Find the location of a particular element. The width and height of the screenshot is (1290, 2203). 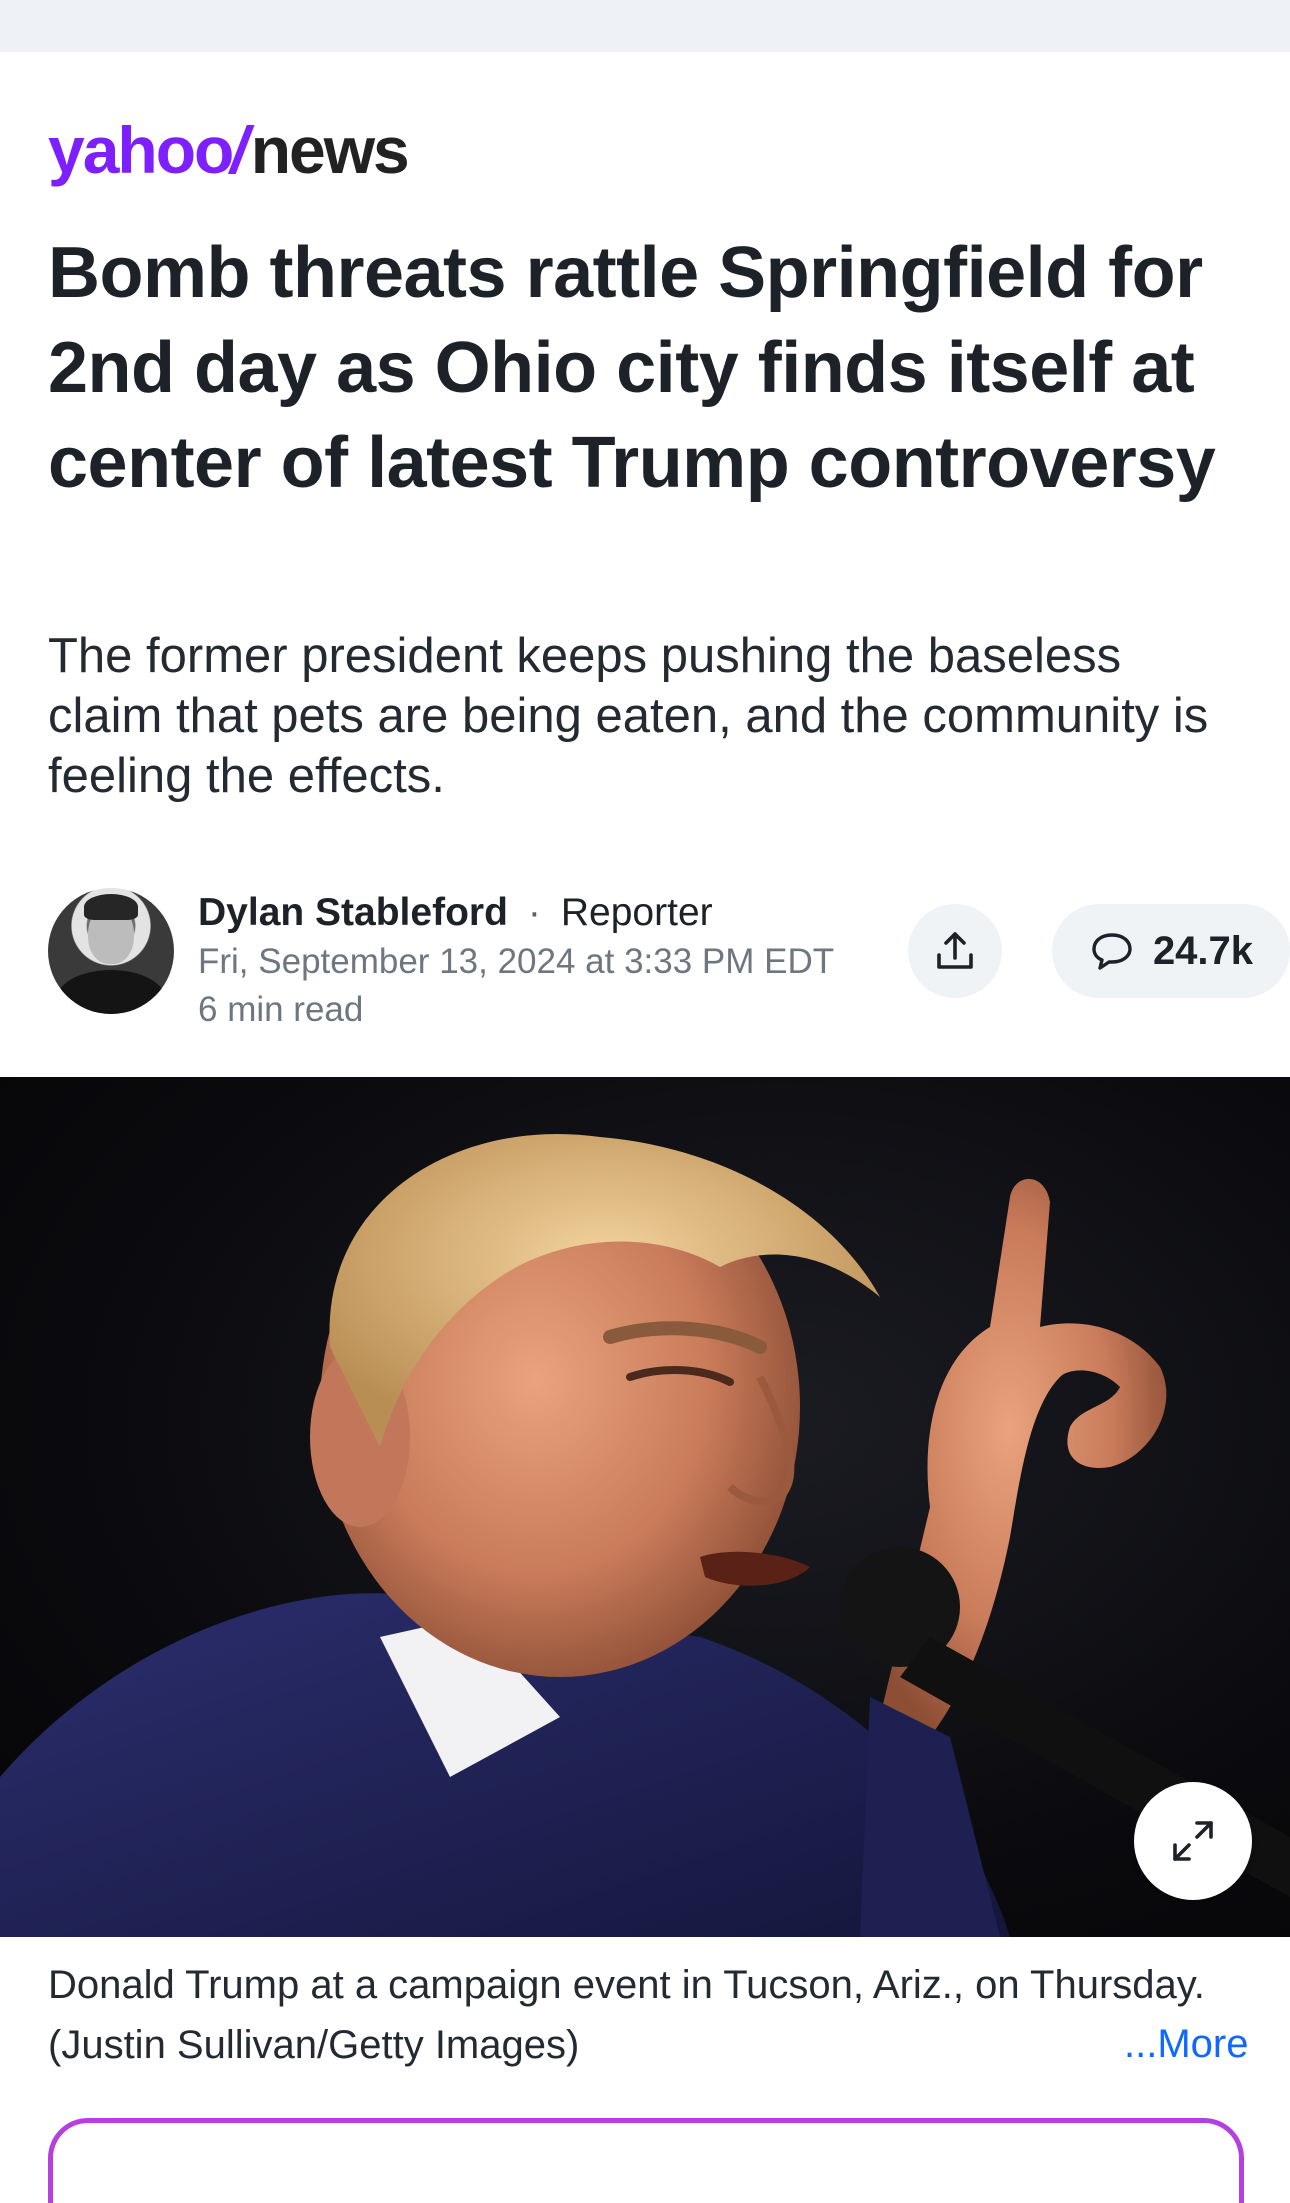

expand-icon is located at coordinates (1193, 1841).